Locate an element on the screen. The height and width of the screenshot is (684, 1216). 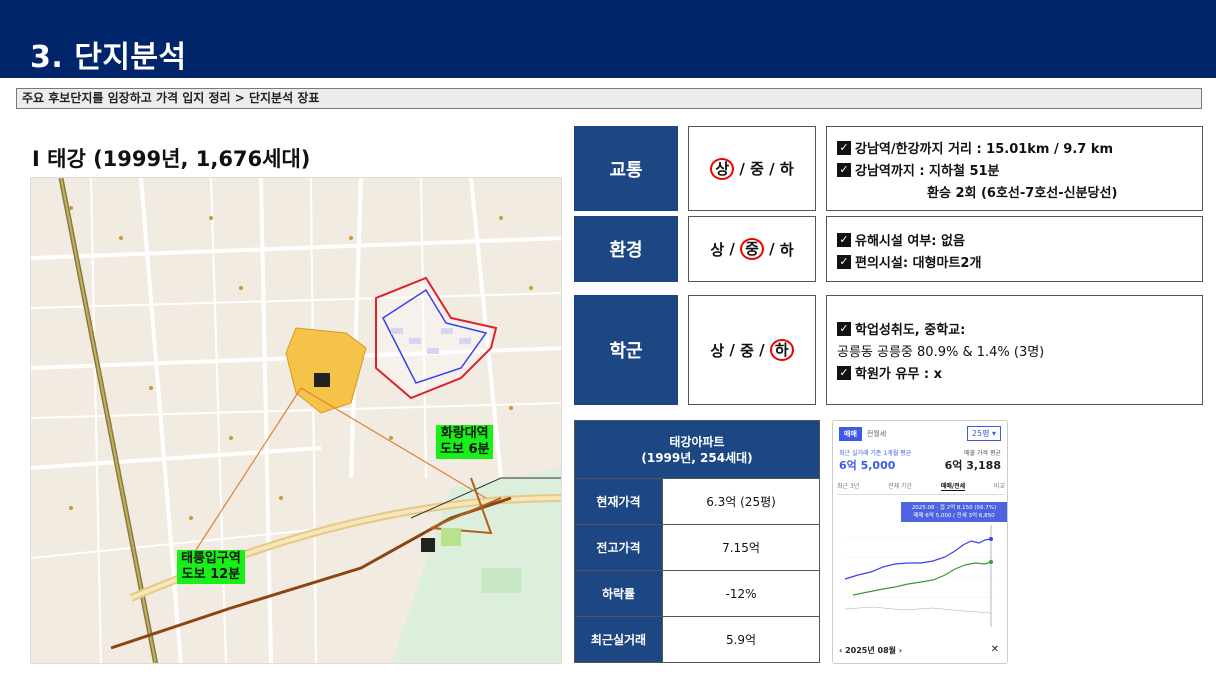
rating-traffic: 상 / 중 / 하 is located at coordinates (752, 168).